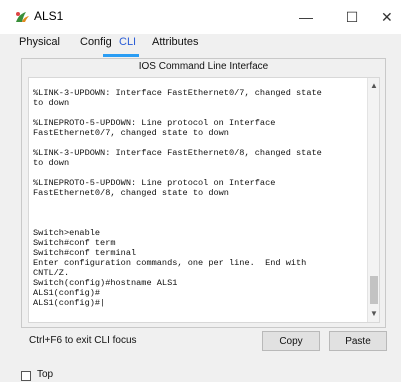  What do you see at coordinates (39, 42) in the screenshot?
I see `tab-physical: Physical` at bounding box center [39, 42].